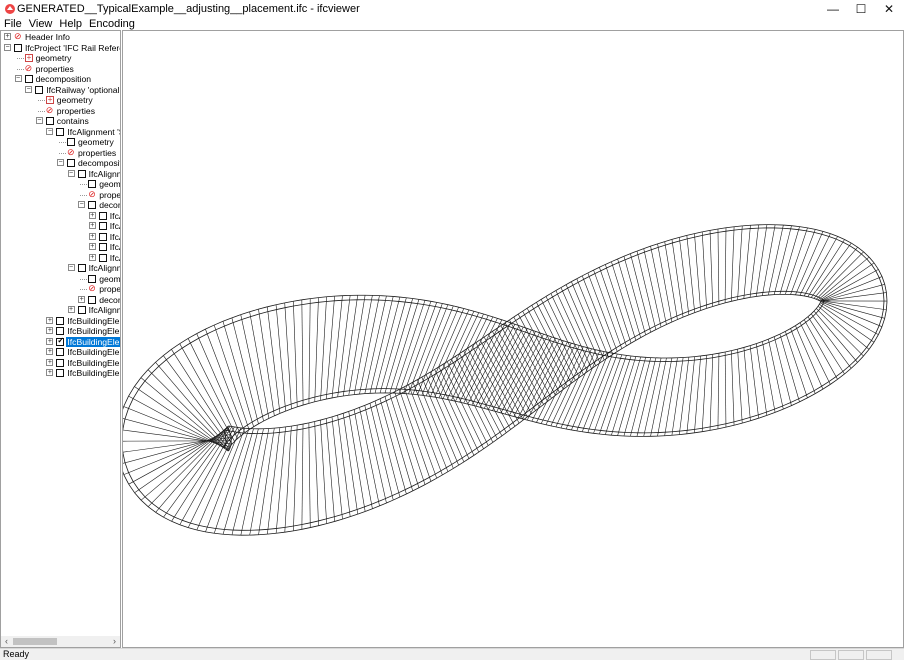  What do you see at coordinates (6, 641) in the screenshot?
I see `scroll-left-icon: ‹` at bounding box center [6, 641].